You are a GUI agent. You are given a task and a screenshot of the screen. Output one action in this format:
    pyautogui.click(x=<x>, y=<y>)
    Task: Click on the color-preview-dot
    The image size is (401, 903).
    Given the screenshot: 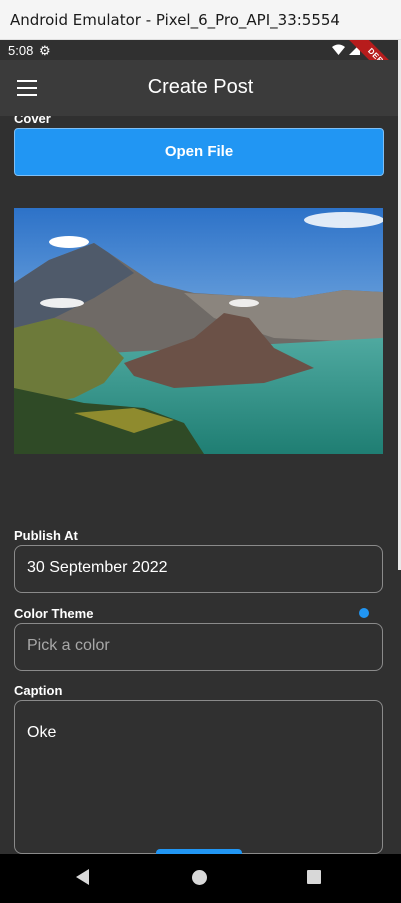 What is the action you would take?
    pyautogui.click(x=364, y=613)
    